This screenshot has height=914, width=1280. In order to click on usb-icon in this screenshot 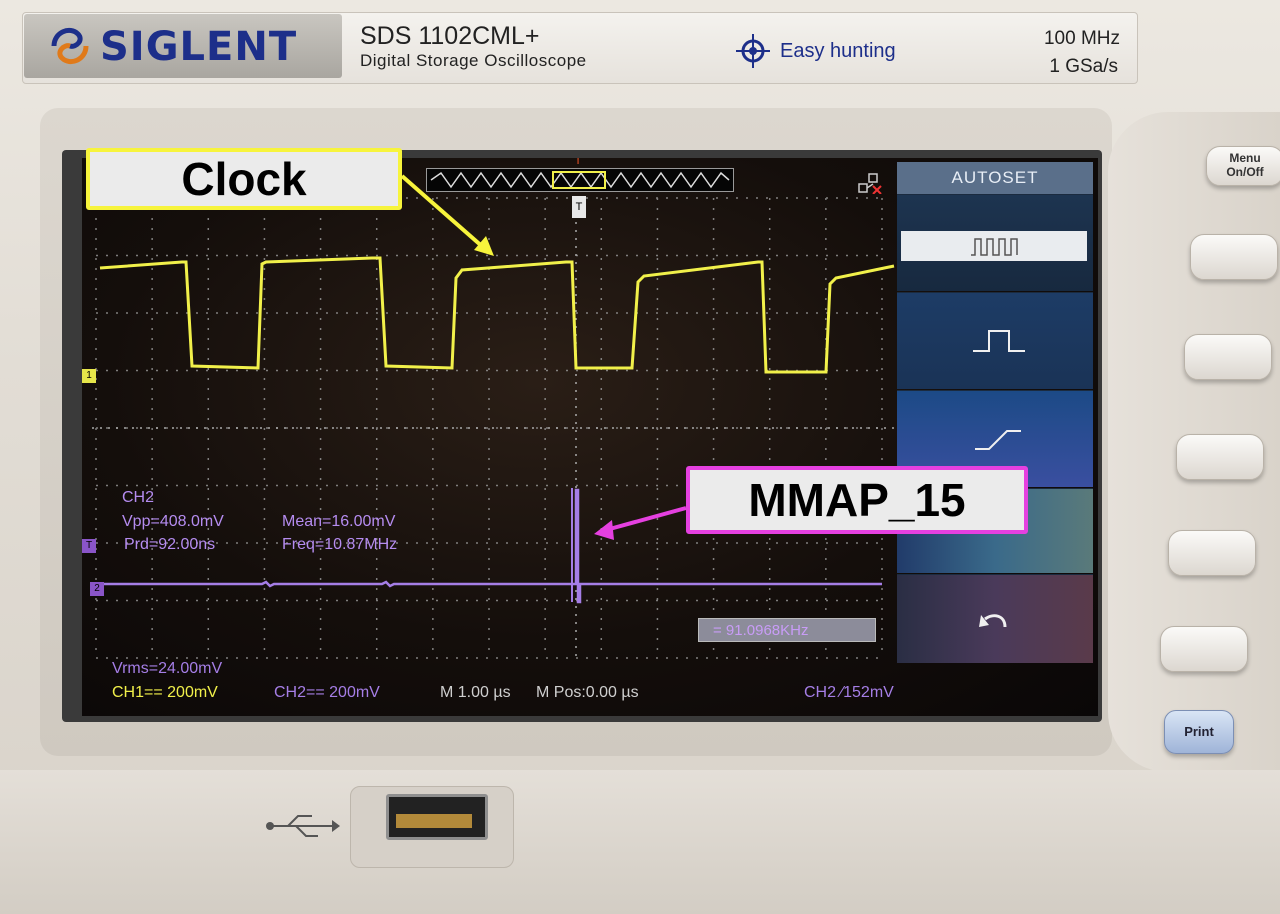, I will do `click(303, 826)`.